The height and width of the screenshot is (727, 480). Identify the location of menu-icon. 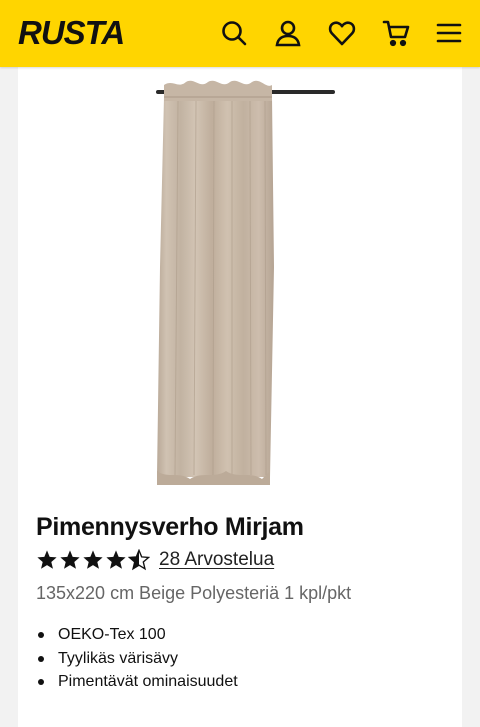
(449, 33).